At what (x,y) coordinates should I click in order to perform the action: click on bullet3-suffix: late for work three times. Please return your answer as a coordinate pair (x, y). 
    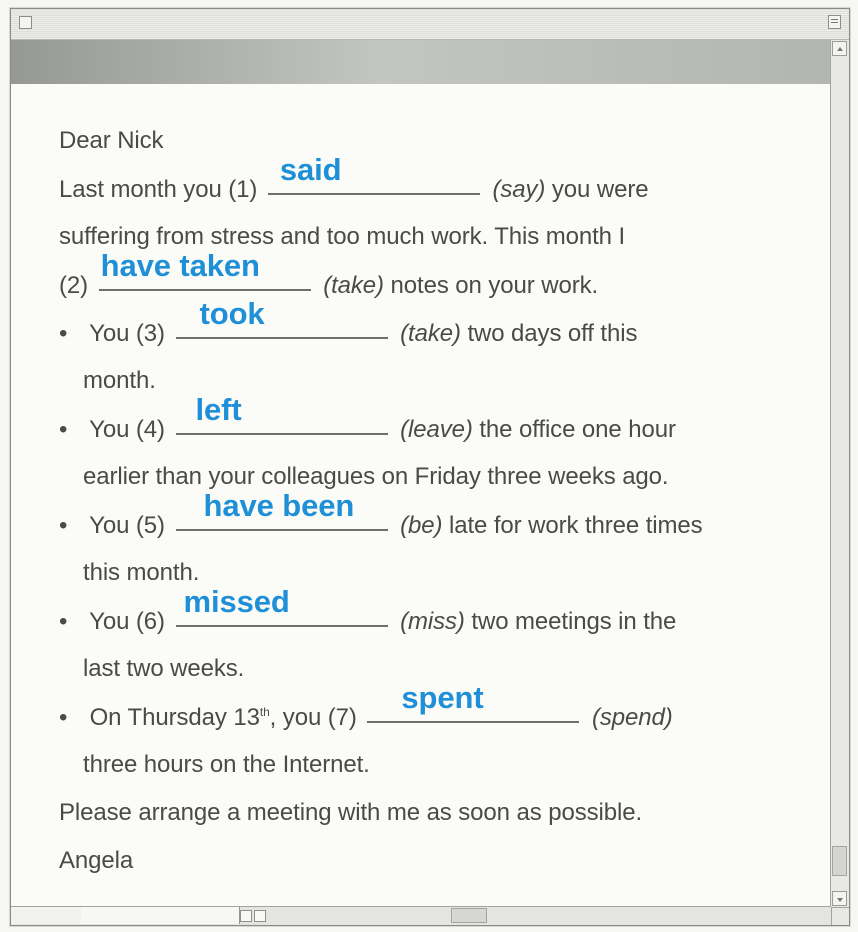
    Looking at the image, I should click on (575, 525).